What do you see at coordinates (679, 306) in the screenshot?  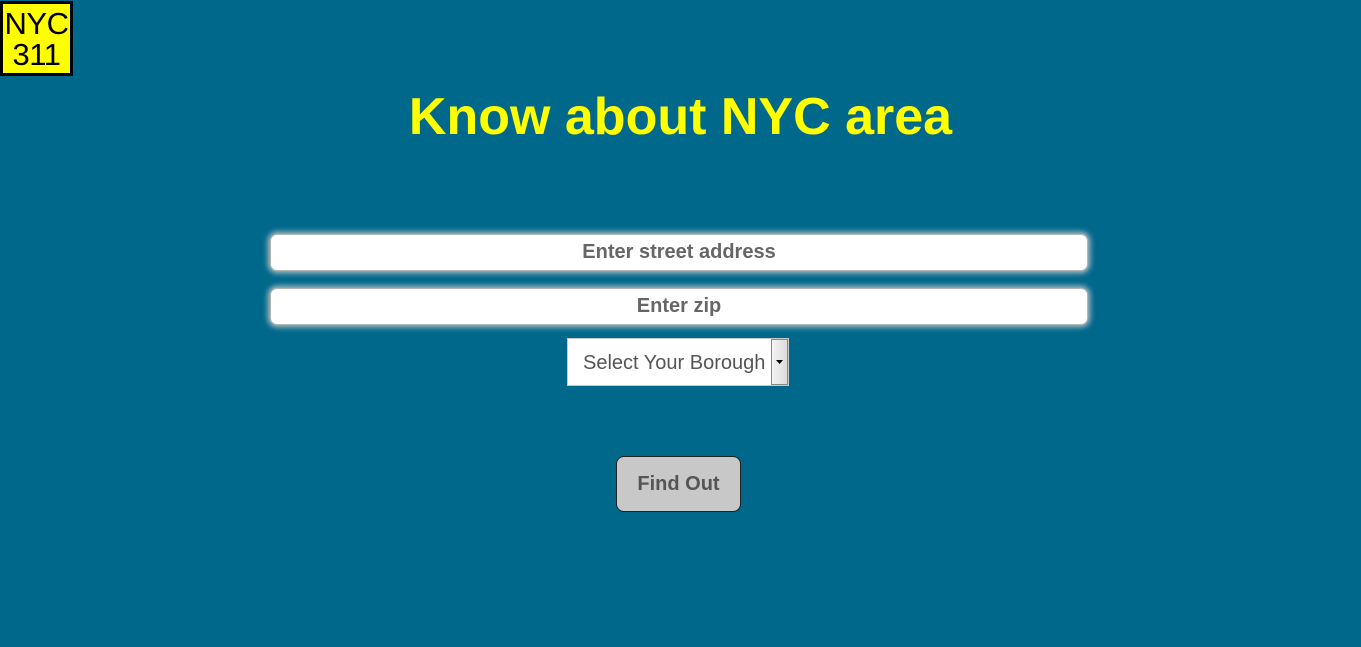 I see `zip-input` at bounding box center [679, 306].